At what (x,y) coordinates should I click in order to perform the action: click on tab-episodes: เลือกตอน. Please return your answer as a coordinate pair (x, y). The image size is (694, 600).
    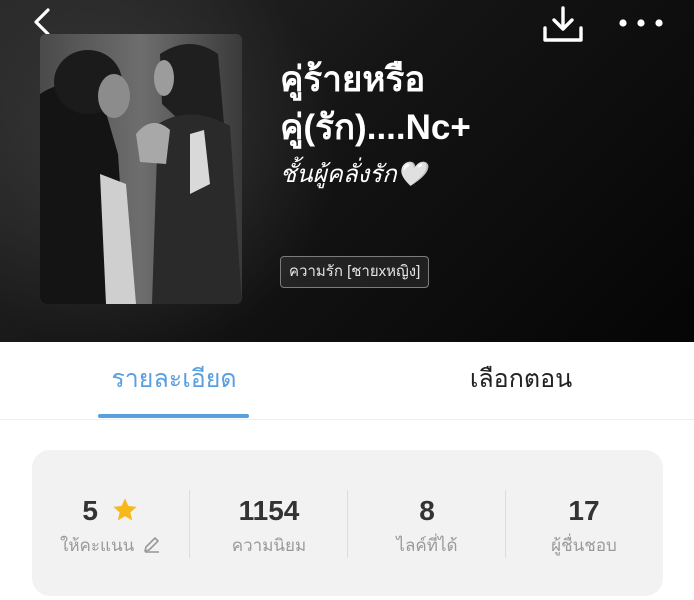
    Looking at the image, I should click on (521, 379).